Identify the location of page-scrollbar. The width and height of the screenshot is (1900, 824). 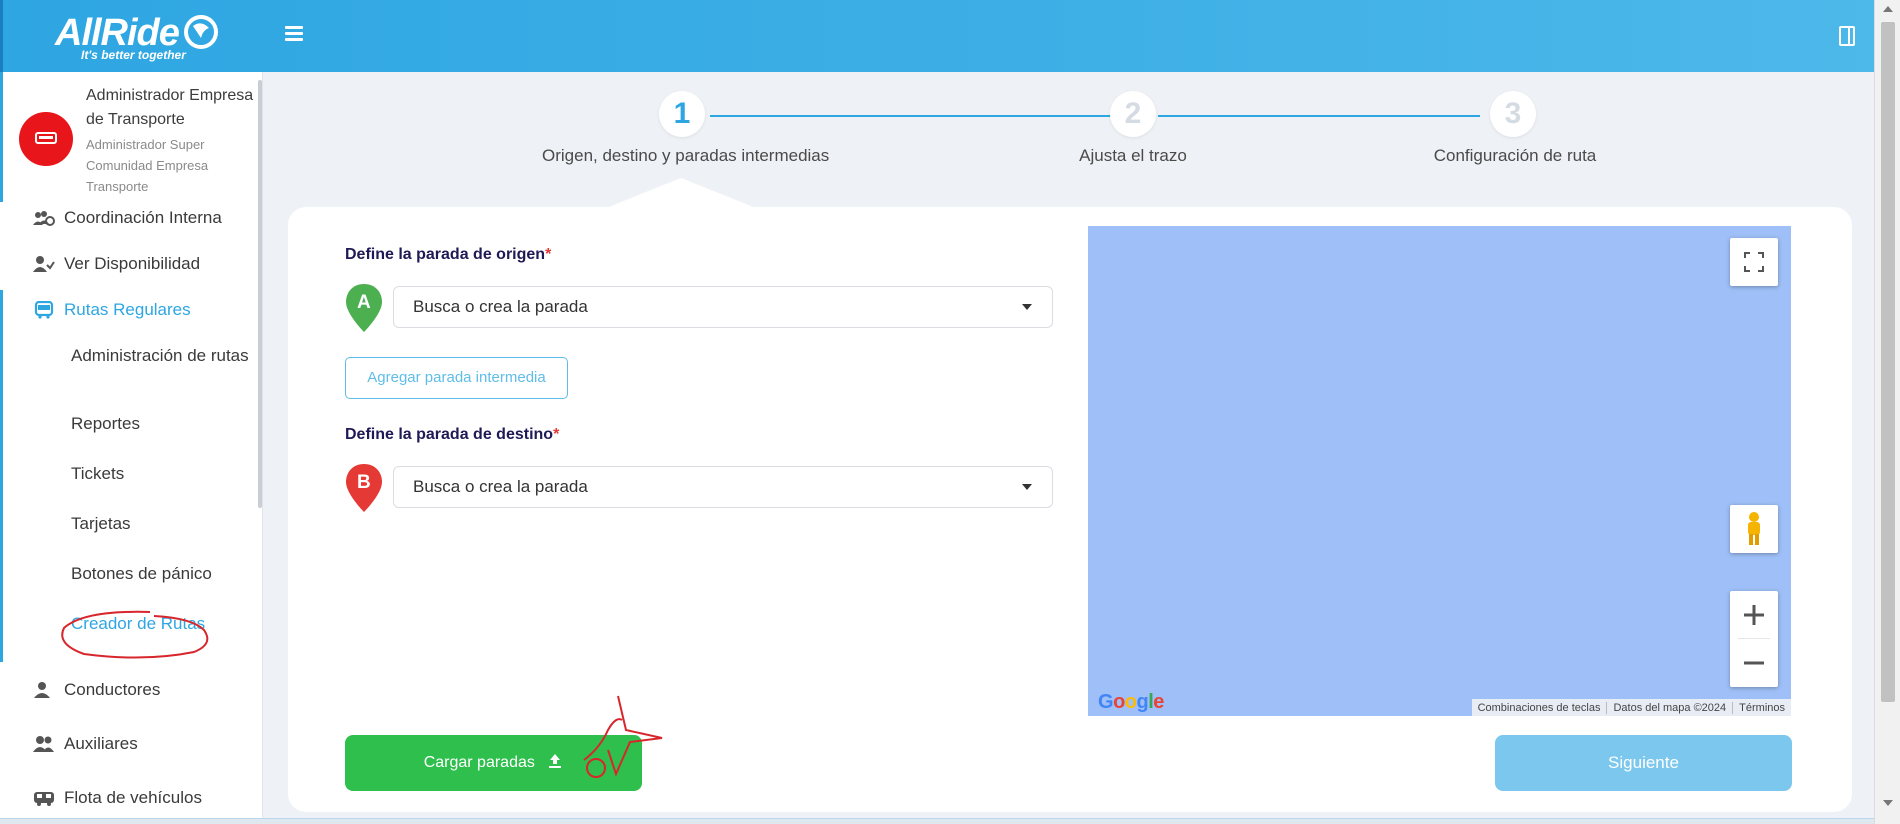
(1887, 412).